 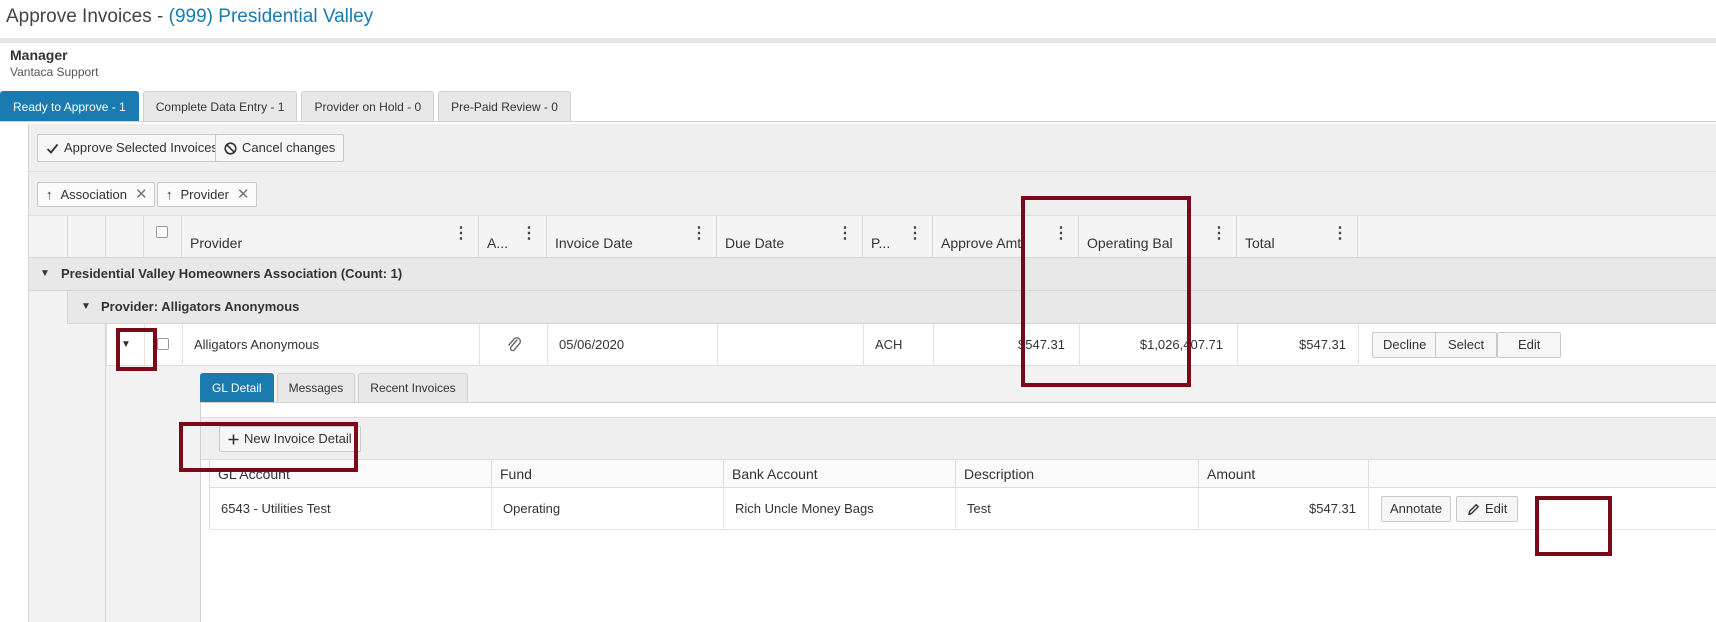 What do you see at coordinates (1466, 345) in the screenshot?
I see `select-button: Select` at bounding box center [1466, 345].